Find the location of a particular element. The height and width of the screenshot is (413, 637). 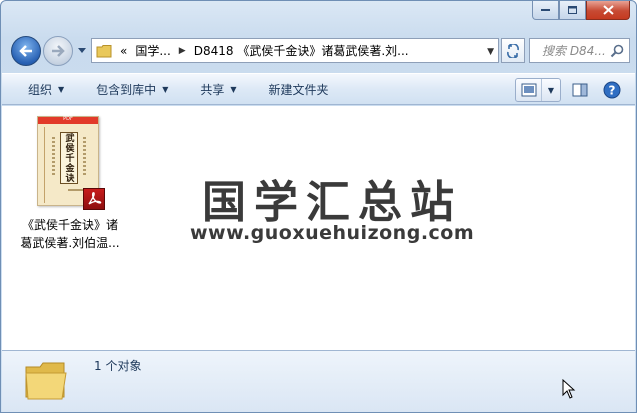

include-in-library-label: 包含到库中 is located at coordinates (126, 89).